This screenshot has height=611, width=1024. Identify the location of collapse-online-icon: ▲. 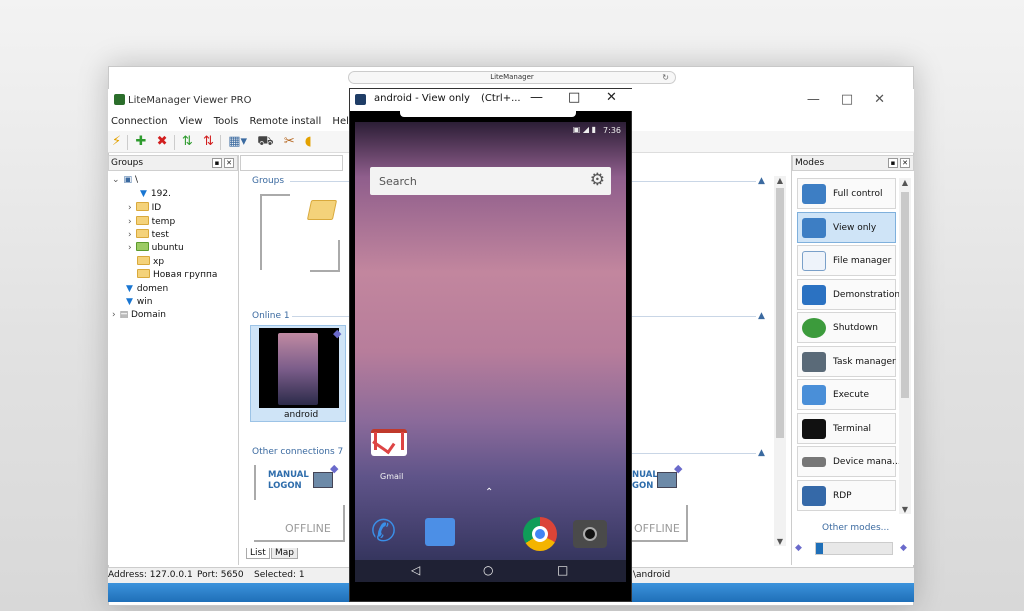
(761, 316).